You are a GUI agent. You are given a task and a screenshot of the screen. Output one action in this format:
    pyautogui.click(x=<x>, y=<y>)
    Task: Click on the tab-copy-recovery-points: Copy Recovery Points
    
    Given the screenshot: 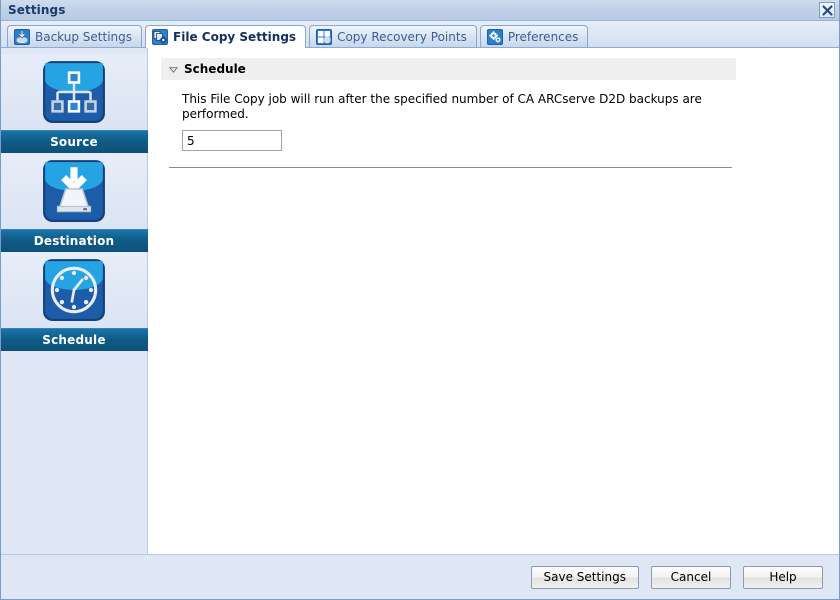 What is the action you would take?
    pyautogui.click(x=393, y=36)
    